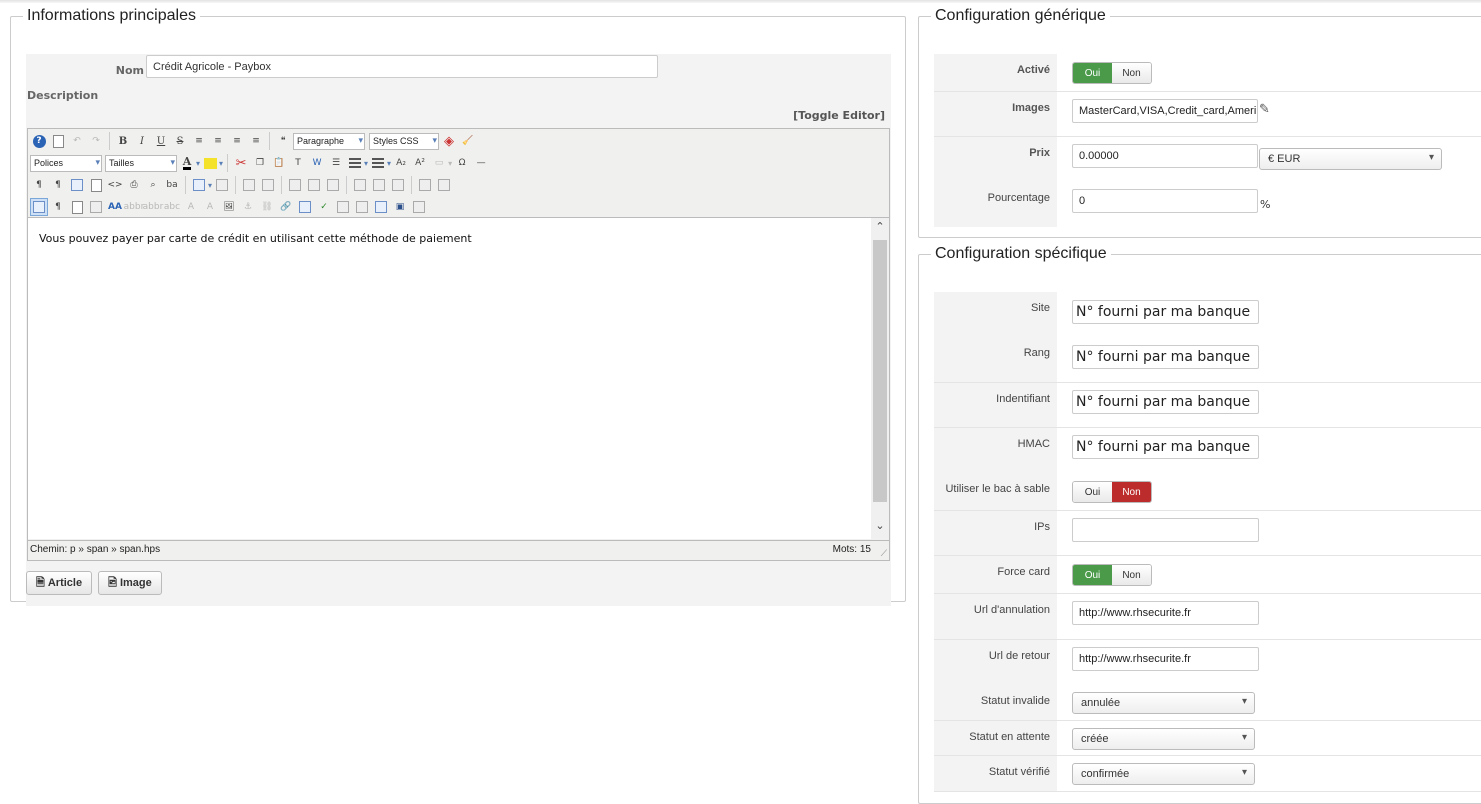  Describe the element at coordinates (420, 163) in the screenshot. I see `superscript-button: A²` at that location.